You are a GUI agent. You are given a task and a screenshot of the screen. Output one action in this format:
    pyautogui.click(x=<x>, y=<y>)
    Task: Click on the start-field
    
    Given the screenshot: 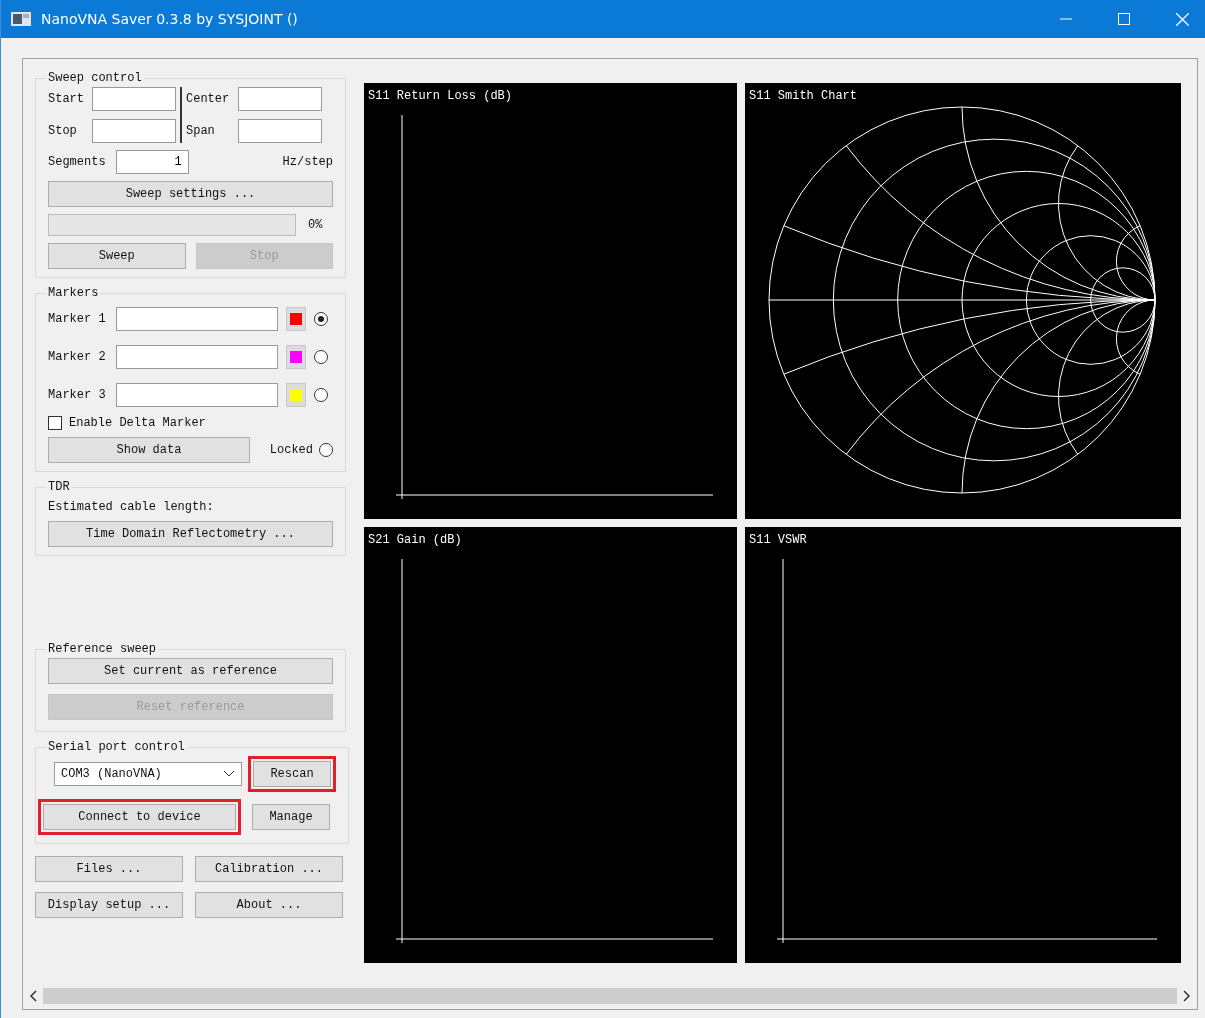 What is the action you would take?
    pyautogui.click(x=134, y=99)
    